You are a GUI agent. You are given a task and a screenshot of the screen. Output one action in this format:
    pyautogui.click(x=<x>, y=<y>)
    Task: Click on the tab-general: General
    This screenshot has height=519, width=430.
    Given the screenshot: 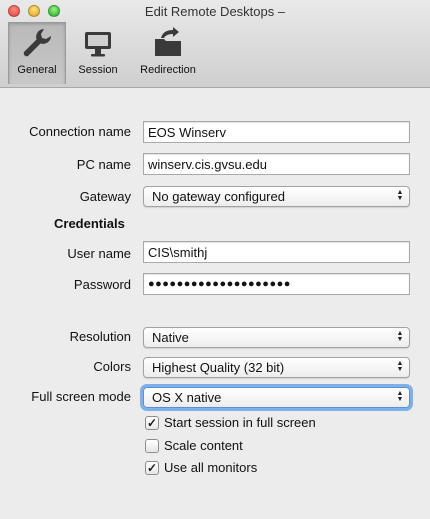 What is the action you would take?
    pyautogui.click(x=37, y=53)
    